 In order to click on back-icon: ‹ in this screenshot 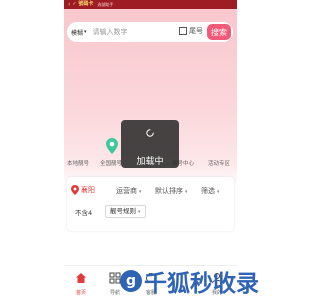, I will do `click(69, 4)`.